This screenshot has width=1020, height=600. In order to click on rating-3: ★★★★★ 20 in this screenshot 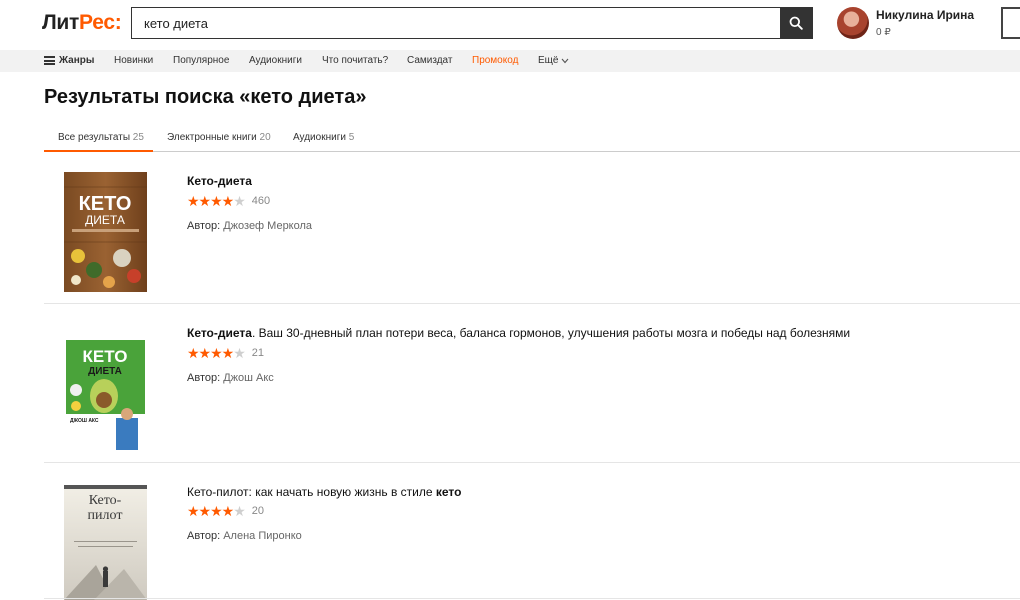, I will do `click(225, 511)`.